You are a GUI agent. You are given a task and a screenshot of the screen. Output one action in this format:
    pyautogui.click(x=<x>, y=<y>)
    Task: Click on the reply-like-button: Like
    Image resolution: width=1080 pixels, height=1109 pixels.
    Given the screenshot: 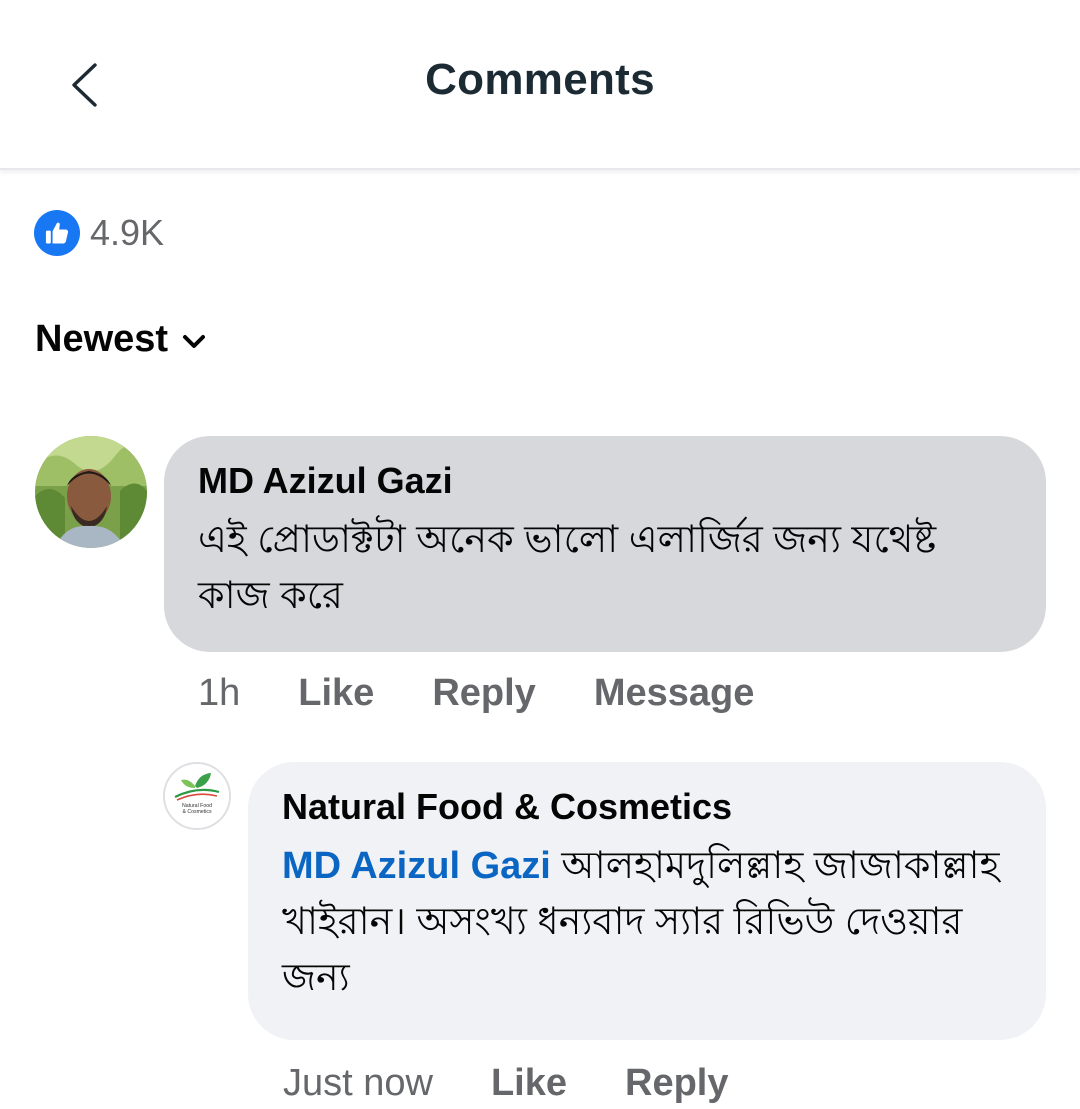 What is the action you would take?
    pyautogui.click(x=529, y=1083)
    